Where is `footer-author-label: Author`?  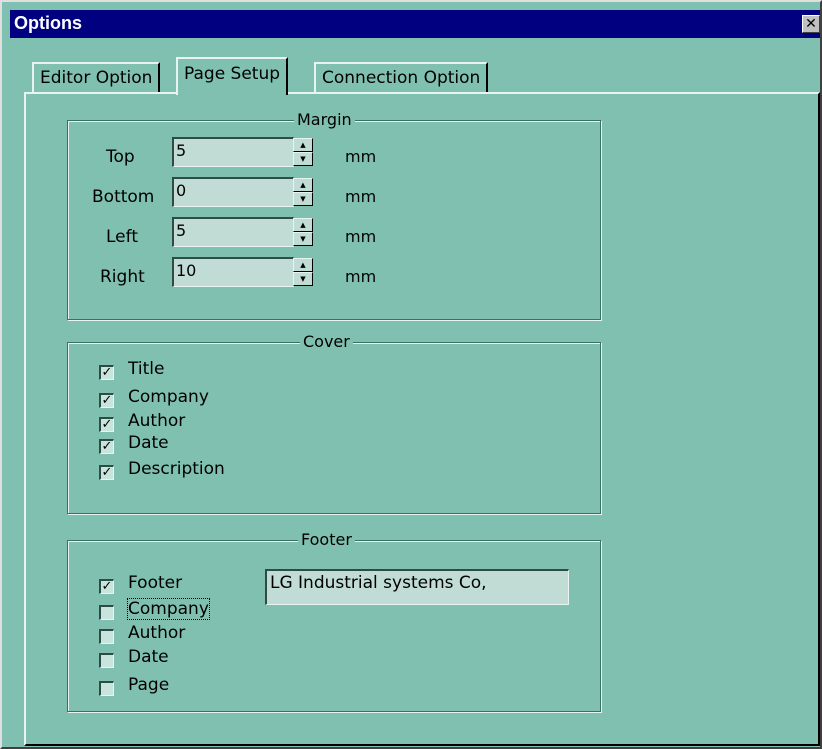
footer-author-label: Author is located at coordinates (157, 633).